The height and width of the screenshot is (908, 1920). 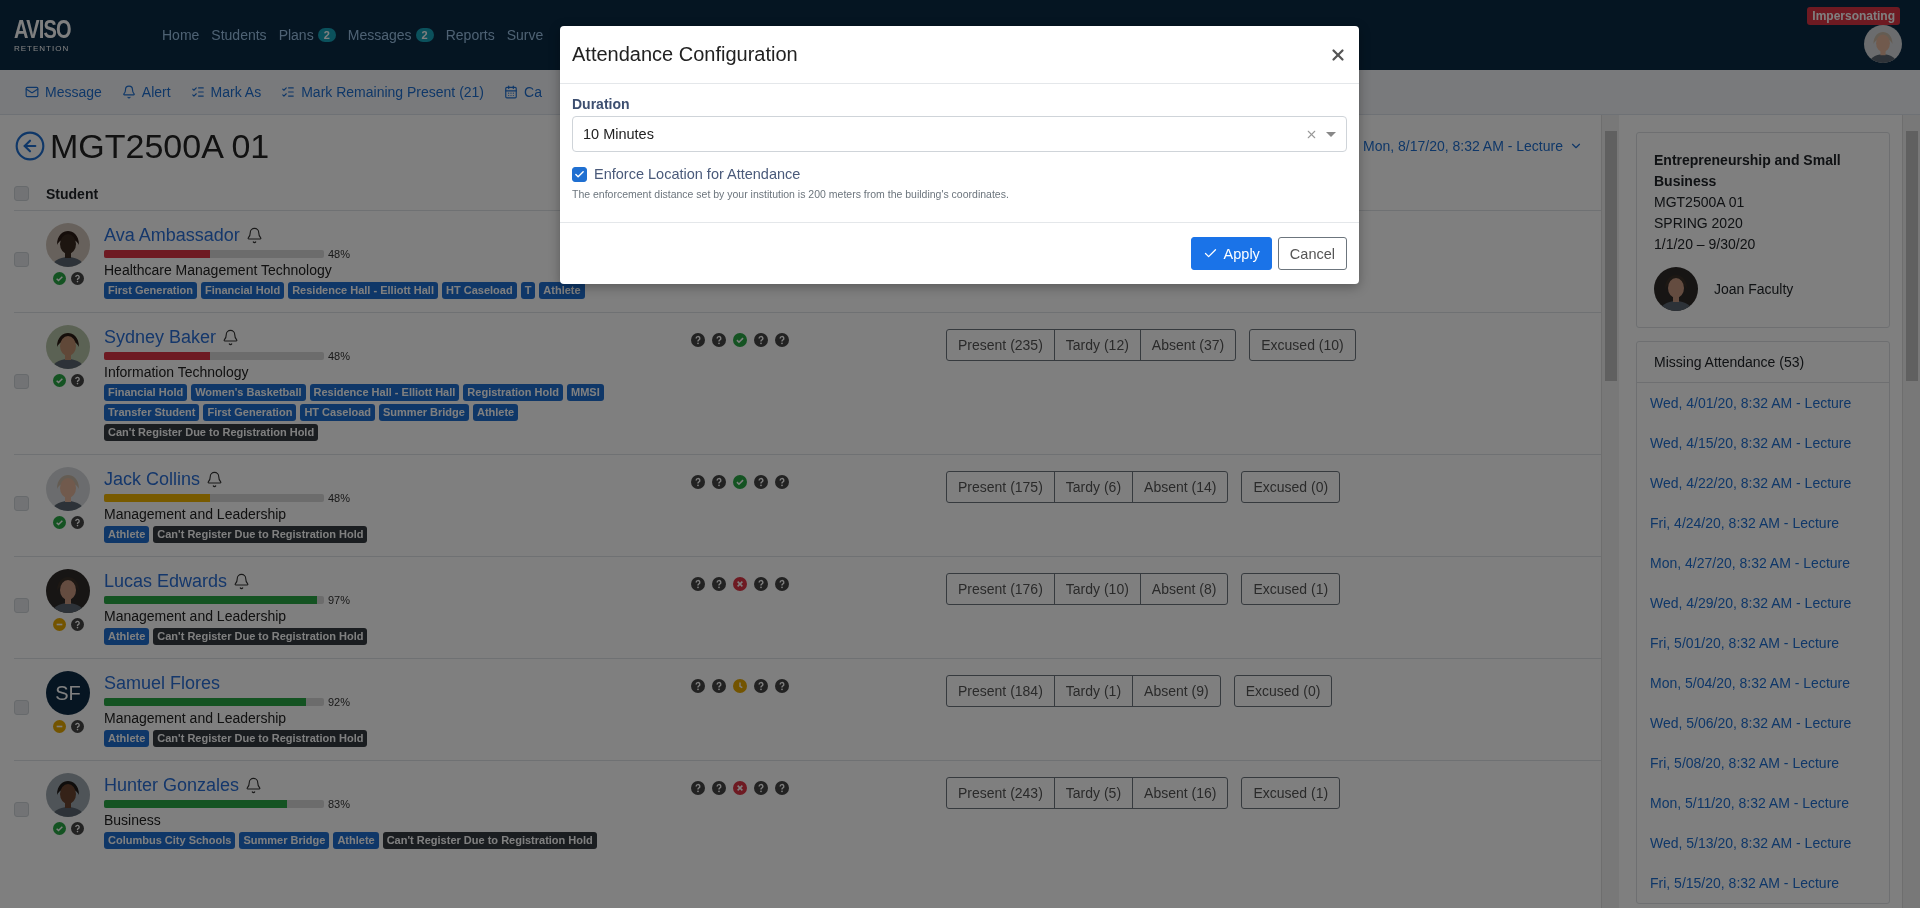 I want to click on student-tag: Financial Hold, so click(x=146, y=392).